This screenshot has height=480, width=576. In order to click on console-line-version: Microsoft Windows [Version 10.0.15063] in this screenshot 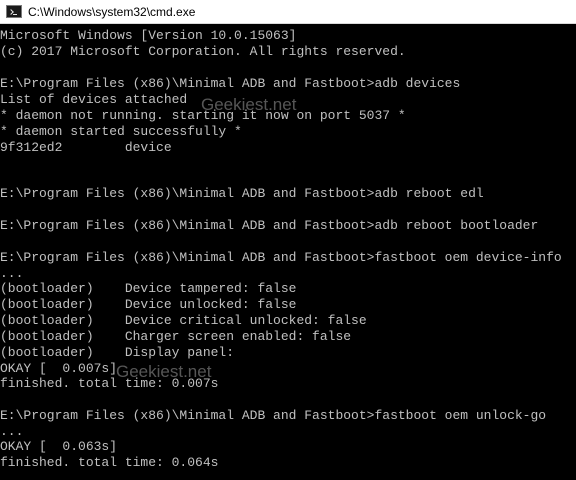, I will do `click(148, 35)`.